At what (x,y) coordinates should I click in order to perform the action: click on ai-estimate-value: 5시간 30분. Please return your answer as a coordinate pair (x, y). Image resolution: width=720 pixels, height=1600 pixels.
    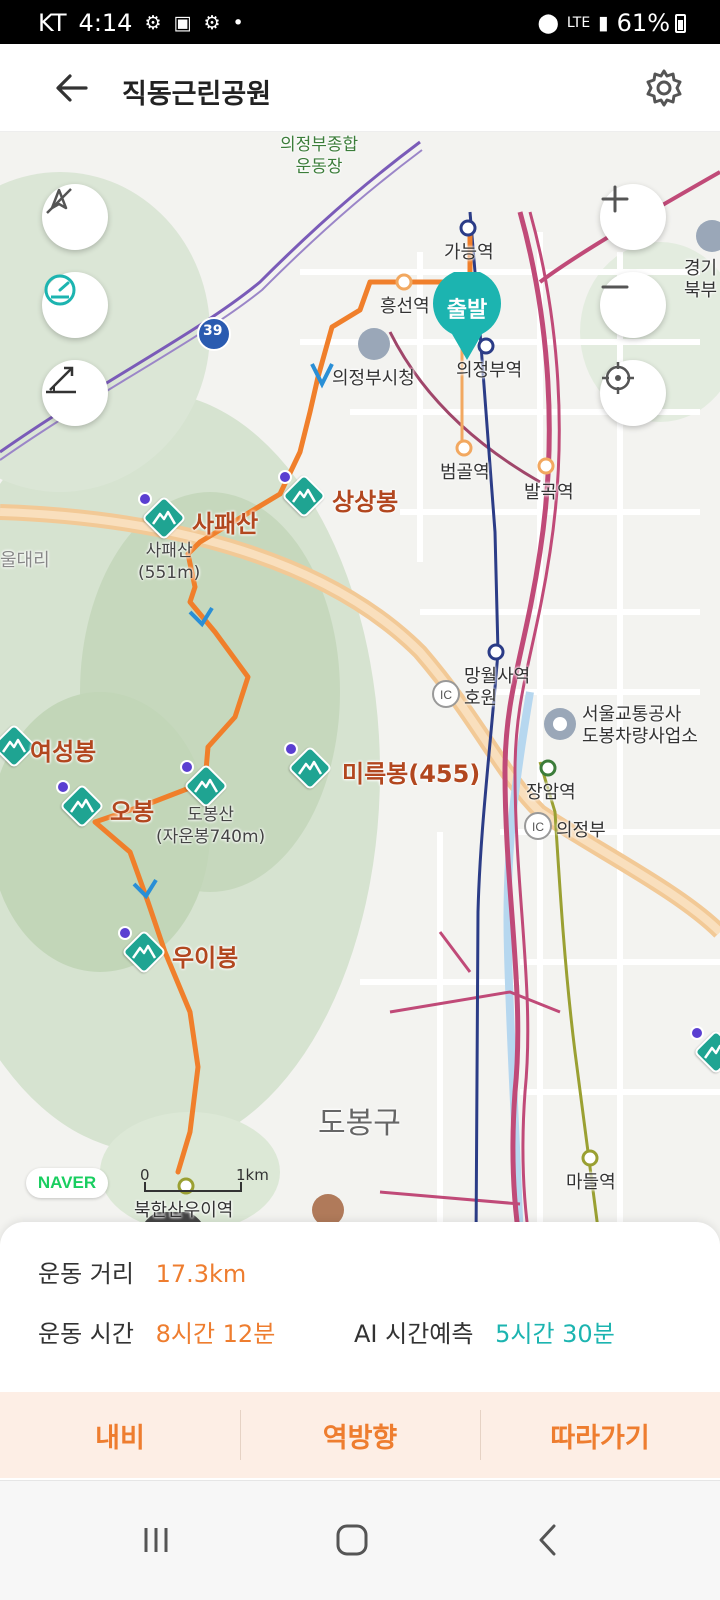
    Looking at the image, I should click on (555, 1334).